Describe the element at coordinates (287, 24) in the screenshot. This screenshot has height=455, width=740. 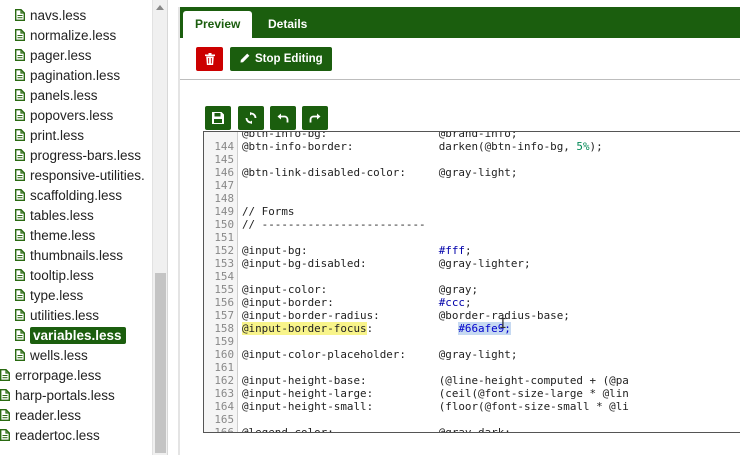
I see `tab-details: Details` at that location.